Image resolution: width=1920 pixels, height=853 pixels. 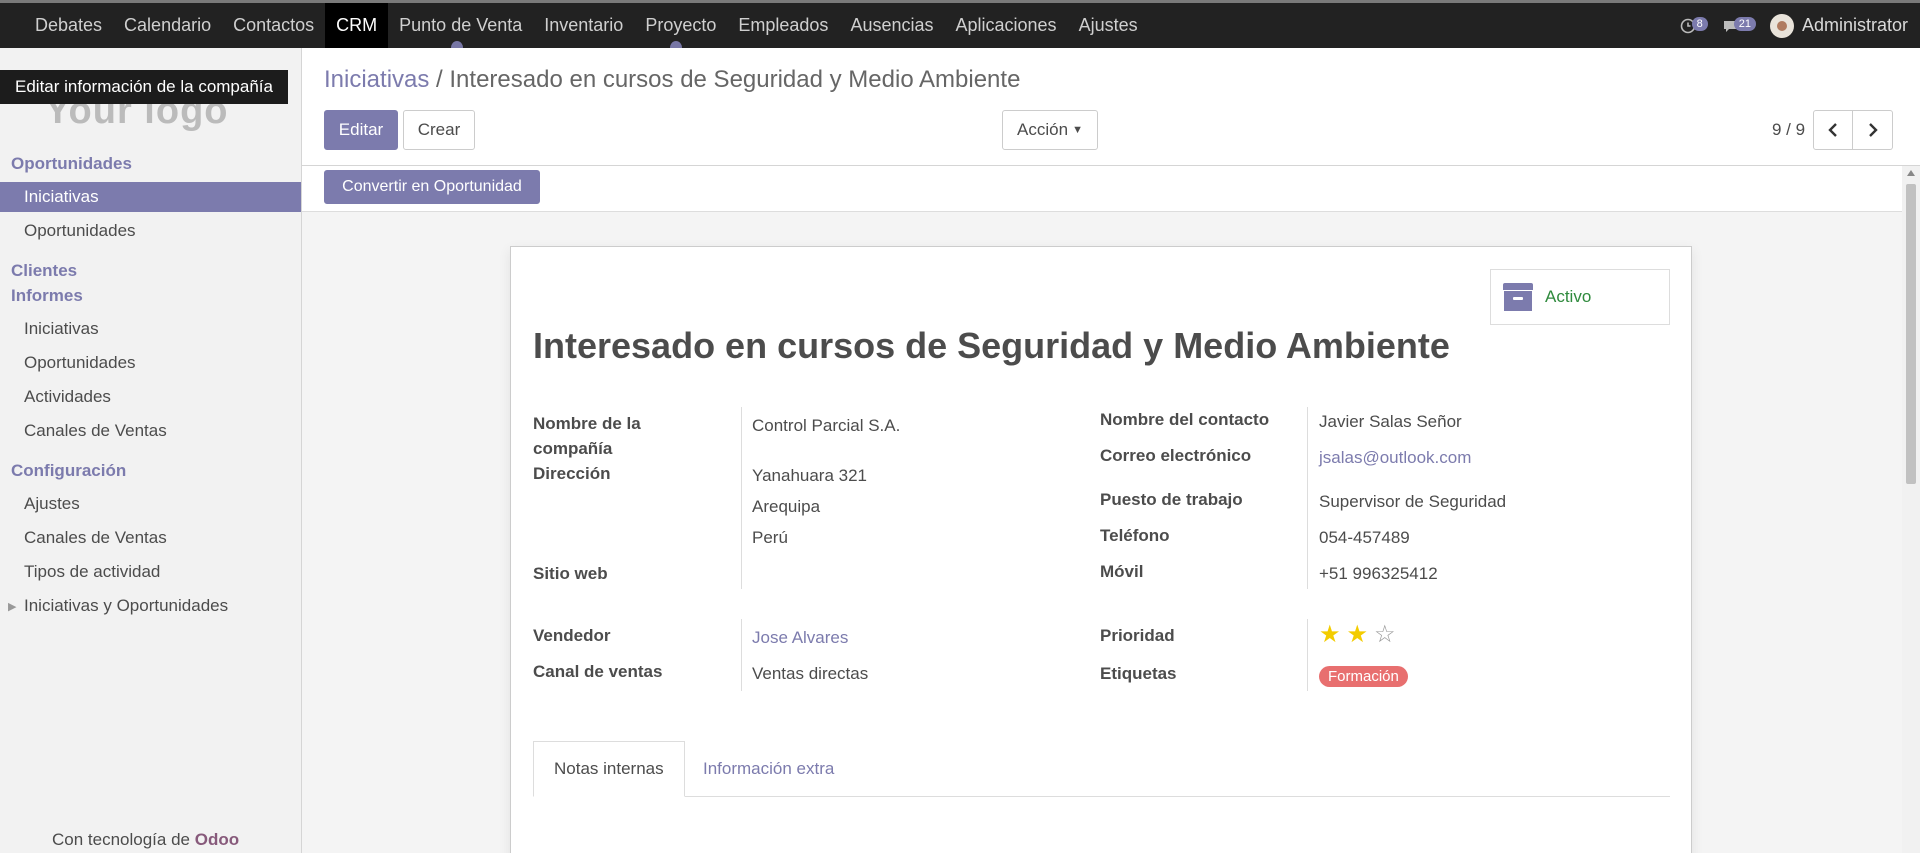 What do you see at coordinates (150, 397) in the screenshot?
I see `sidebar-item-informes-actividades: Actividades` at bounding box center [150, 397].